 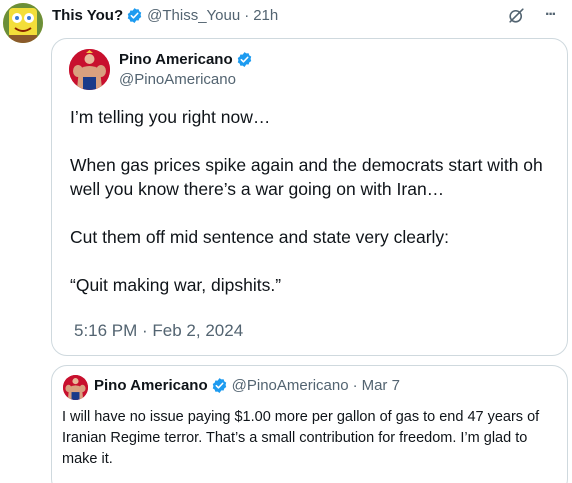 I want to click on more-horizontal-icon: ···, so click(x=551, y=14).